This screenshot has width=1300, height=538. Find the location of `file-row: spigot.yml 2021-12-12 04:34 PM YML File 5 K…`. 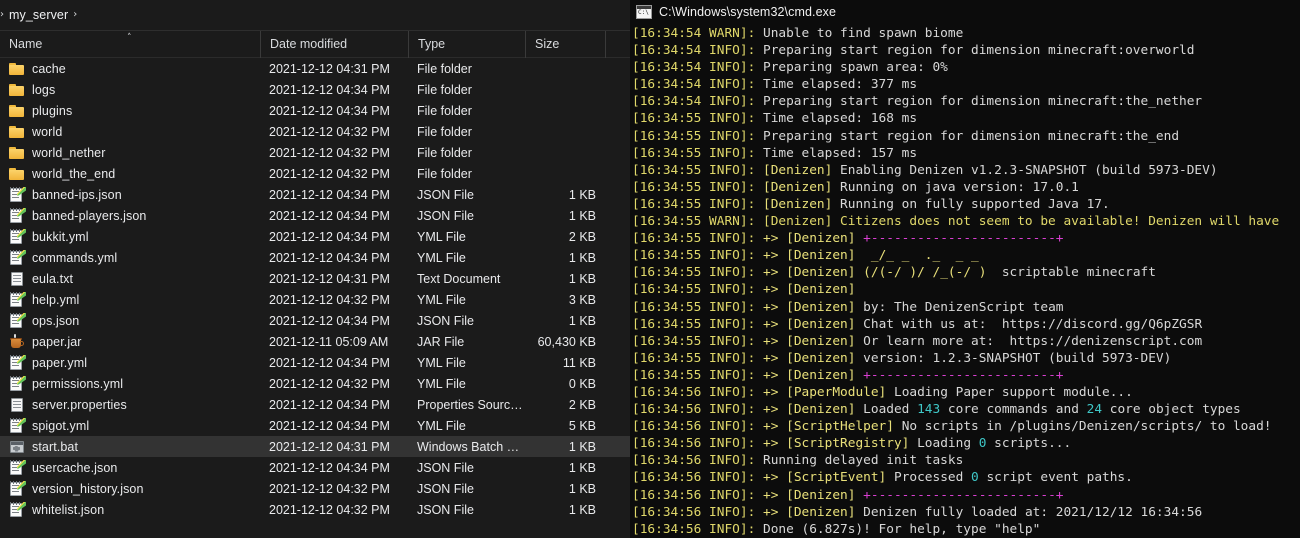

file-row: spigot.yml 2021-12-12 04:34 PM YML File 5 K… is located at coordinates (315, 425).